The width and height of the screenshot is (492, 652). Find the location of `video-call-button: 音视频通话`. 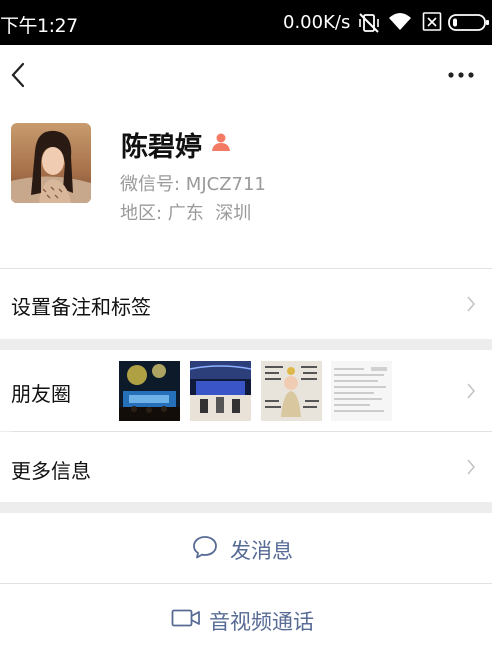

video-call-button: 音视频通话 is located at coordinates (246, 618).